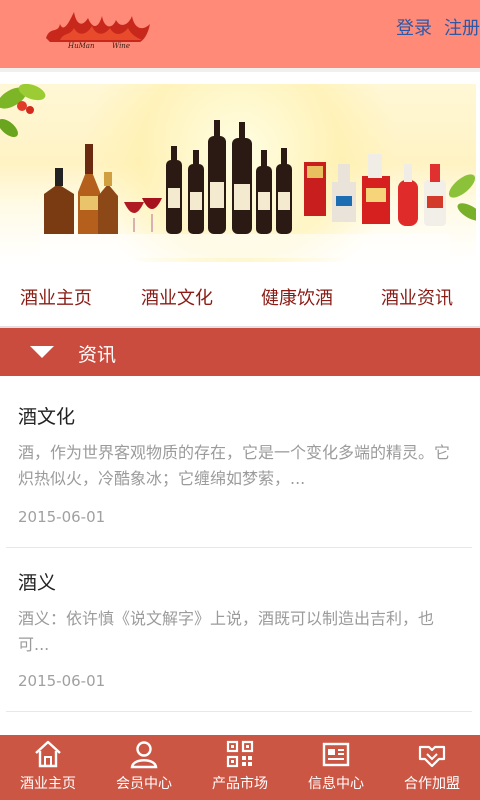 The width and height of the screenshot is (480, 800). I want to click on news-title: 酒义, so click(37, 583).